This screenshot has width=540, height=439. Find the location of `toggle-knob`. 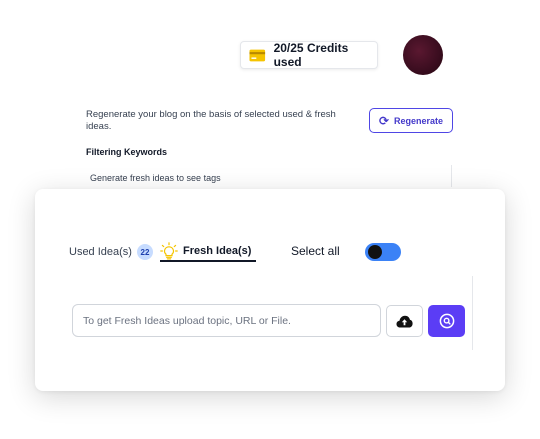

toggle-knob is located at coordinates (375, 252).